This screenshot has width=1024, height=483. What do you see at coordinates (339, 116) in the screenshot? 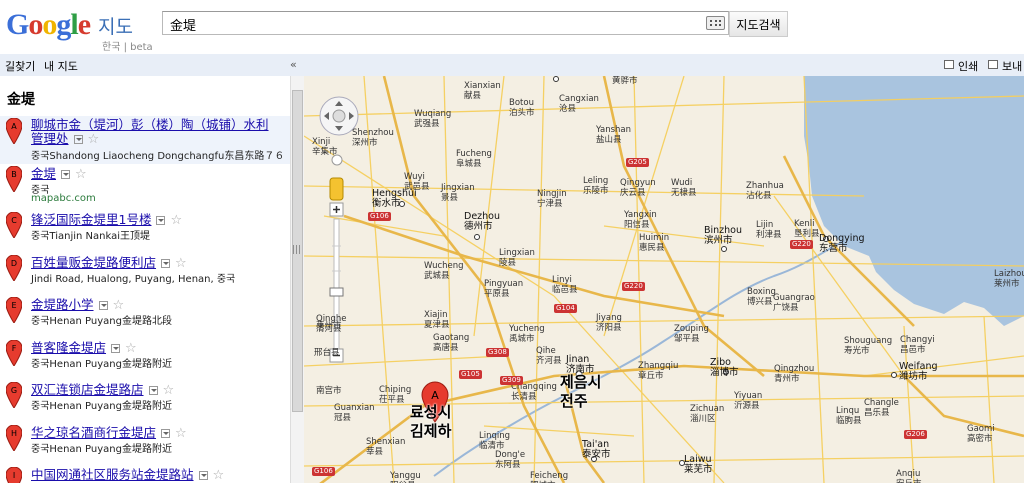
I see `hand-icon` at bounding box center [339, 116].